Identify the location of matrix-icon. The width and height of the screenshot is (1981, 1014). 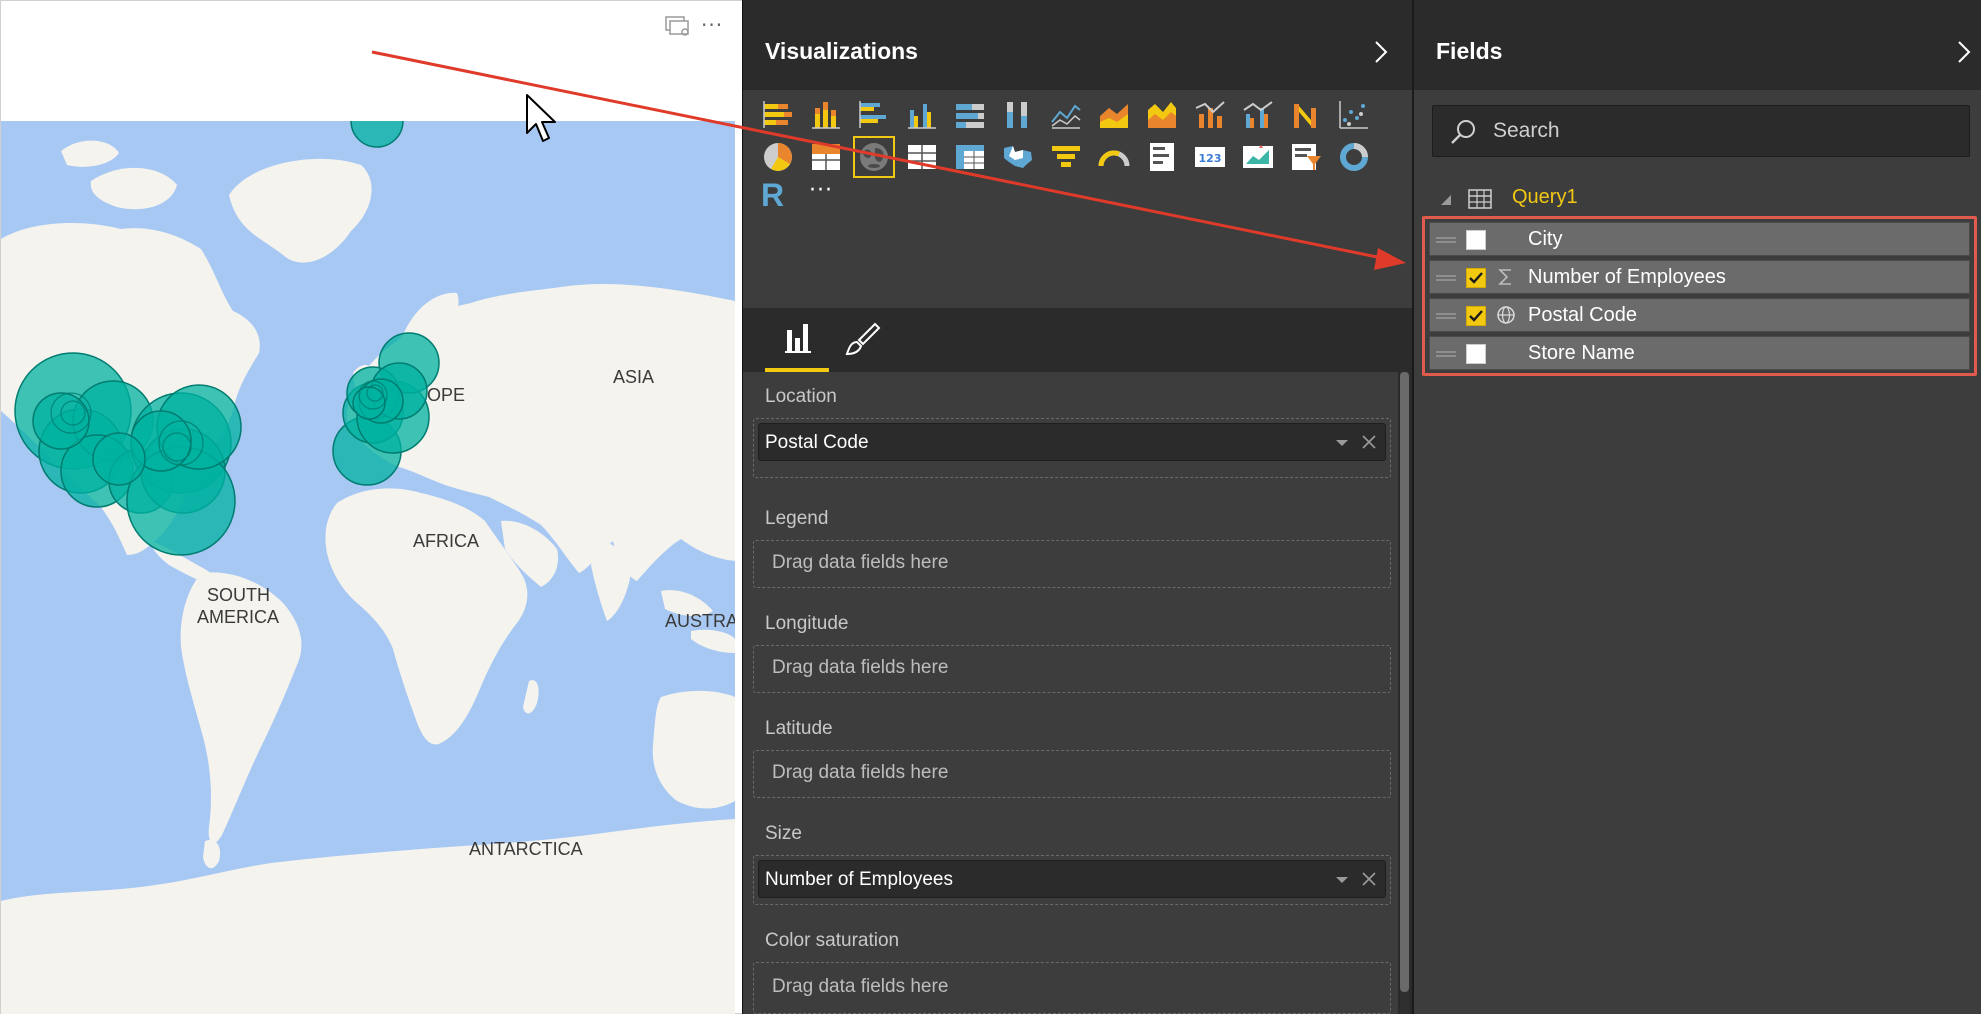
(970, 157).